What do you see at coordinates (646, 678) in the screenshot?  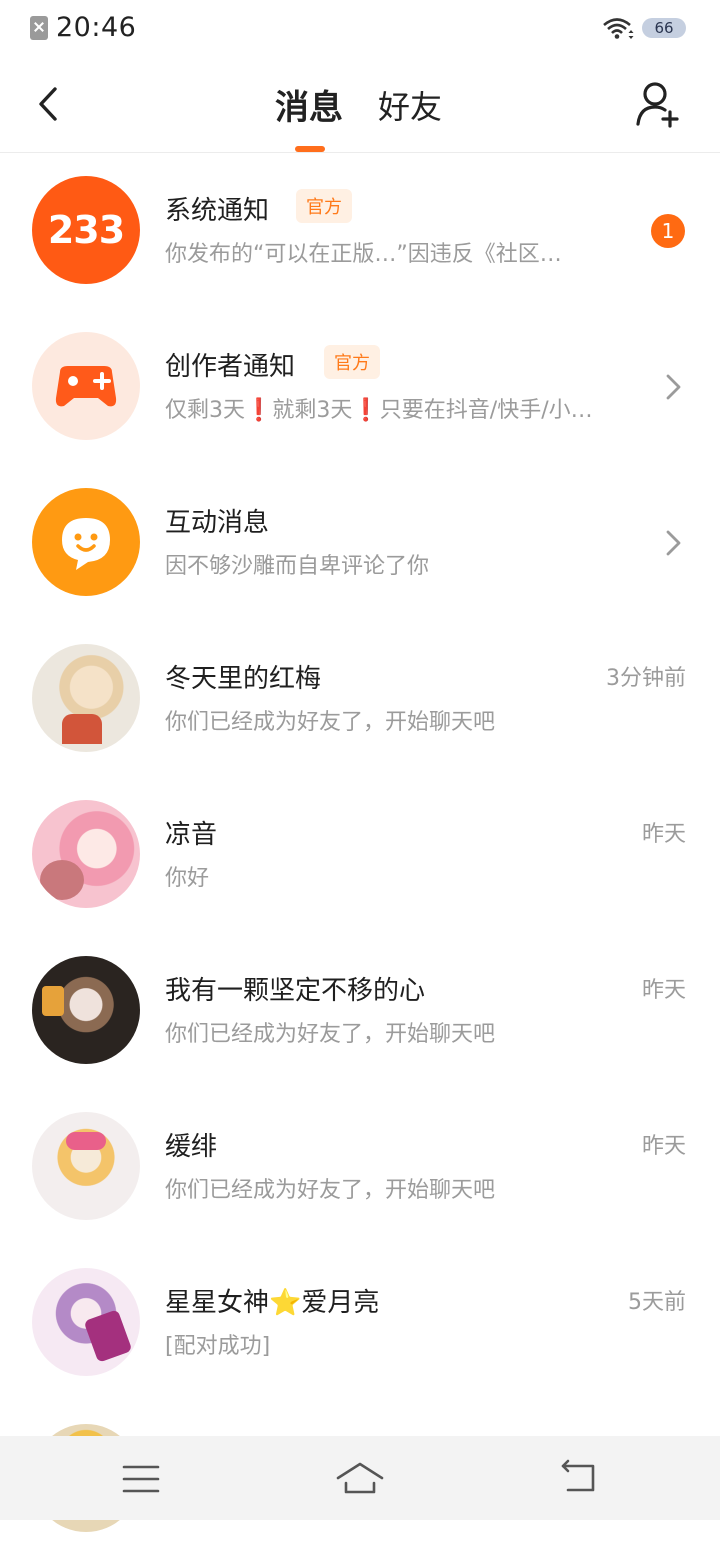 I see `conversation-time: 3分钟前` at bounding box center [646, 678].